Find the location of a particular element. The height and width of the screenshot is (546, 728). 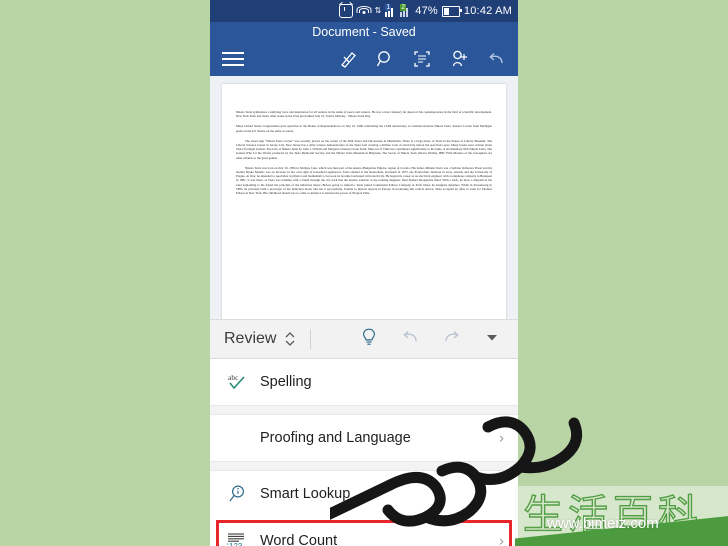

ribbon-divider is located at coordinates (311, 339).